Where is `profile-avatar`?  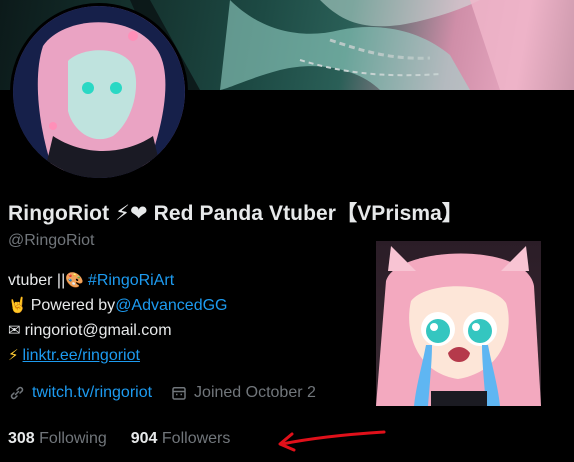 profile-avatar is located at coordinates (99, 92).